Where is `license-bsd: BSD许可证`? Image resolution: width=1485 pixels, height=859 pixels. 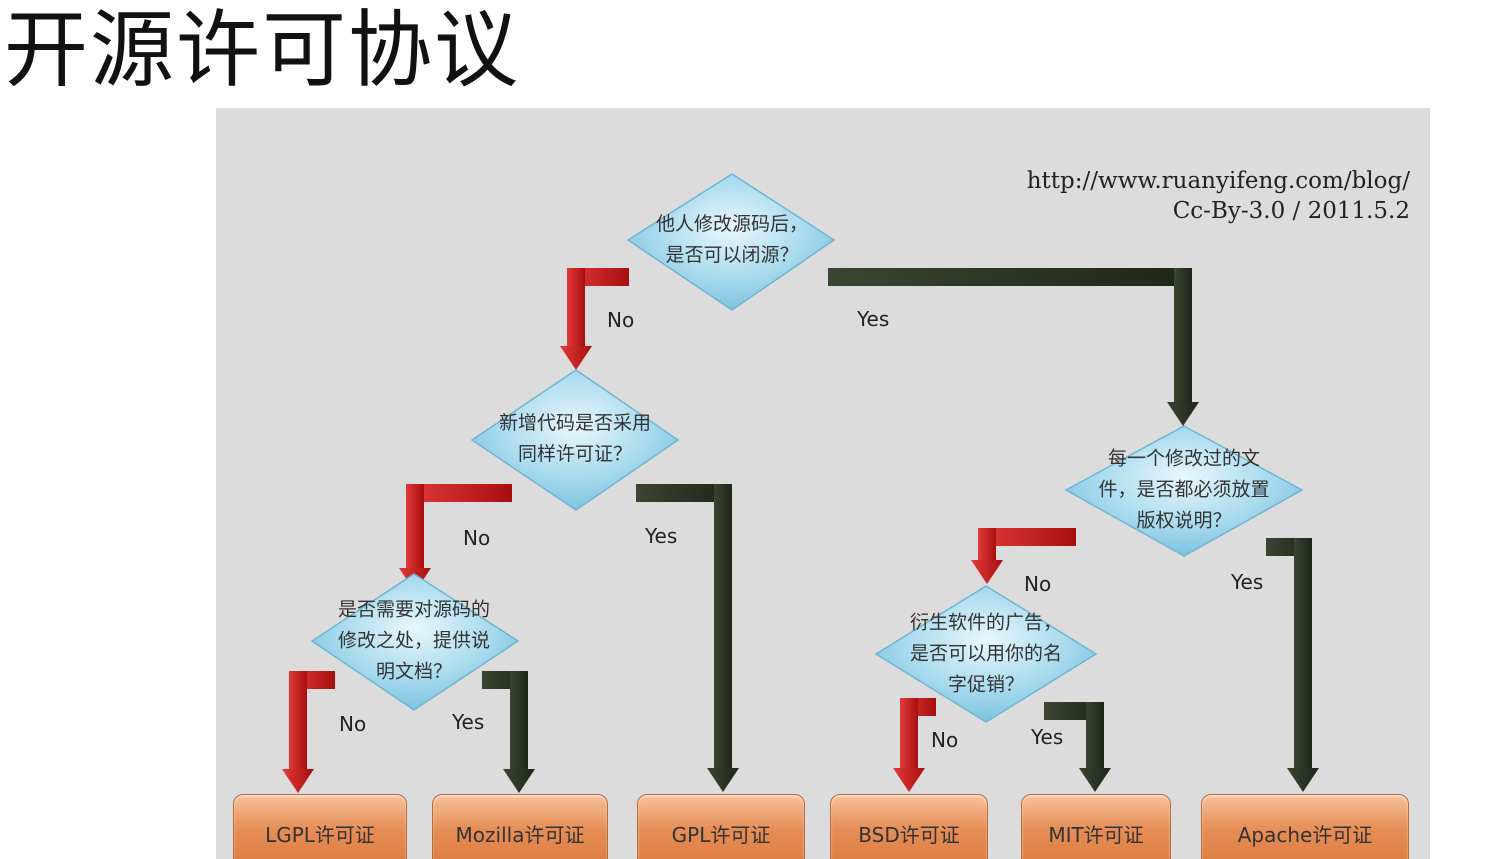
license-bsd: BSD许可证 is located at coordinates (909, 826).